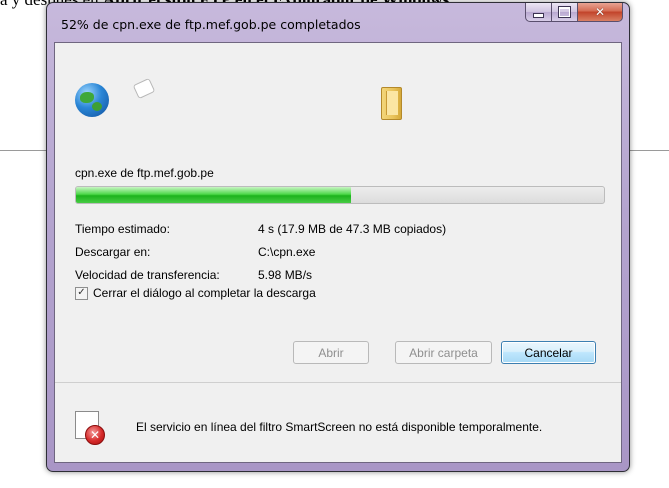  I want to click on footer-divider, so click(338, 382).